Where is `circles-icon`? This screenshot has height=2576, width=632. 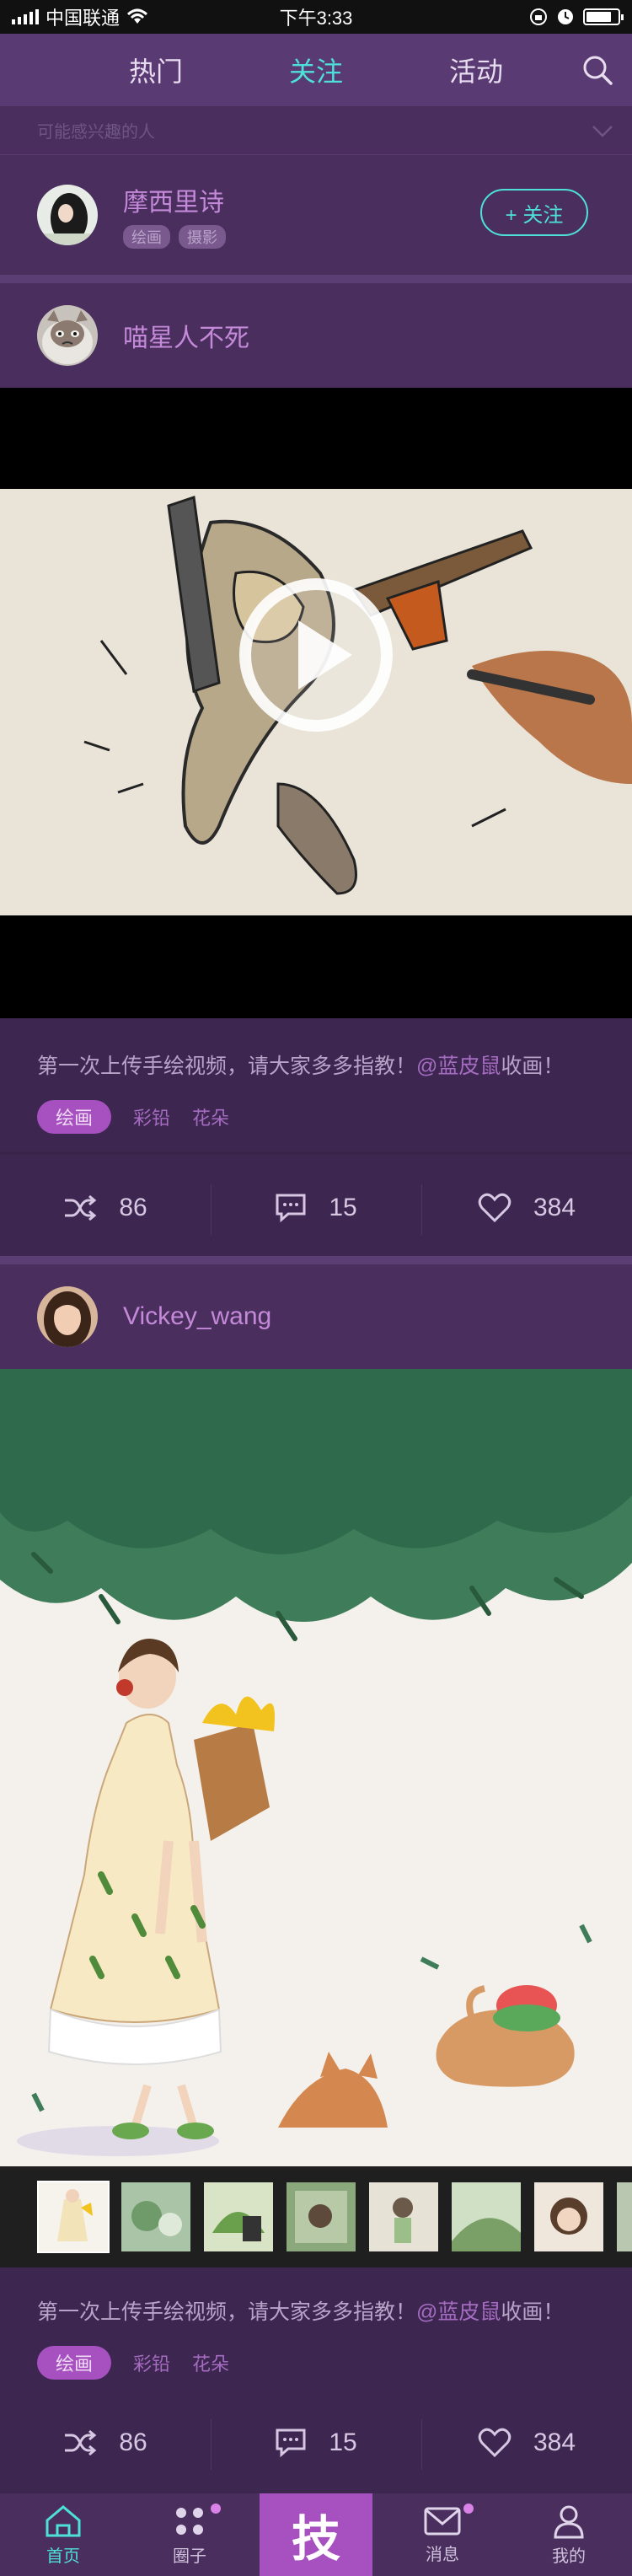
circles-icon is located at coordinates (190, 2521).